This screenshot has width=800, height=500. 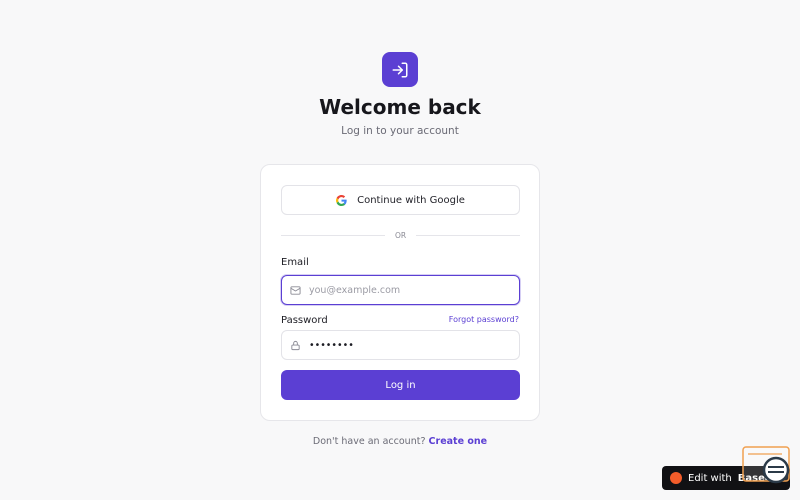 What do you see at coordinates (295, 290) in the screenshot?
I see `mail-icon` at bounding box center [295, 290].